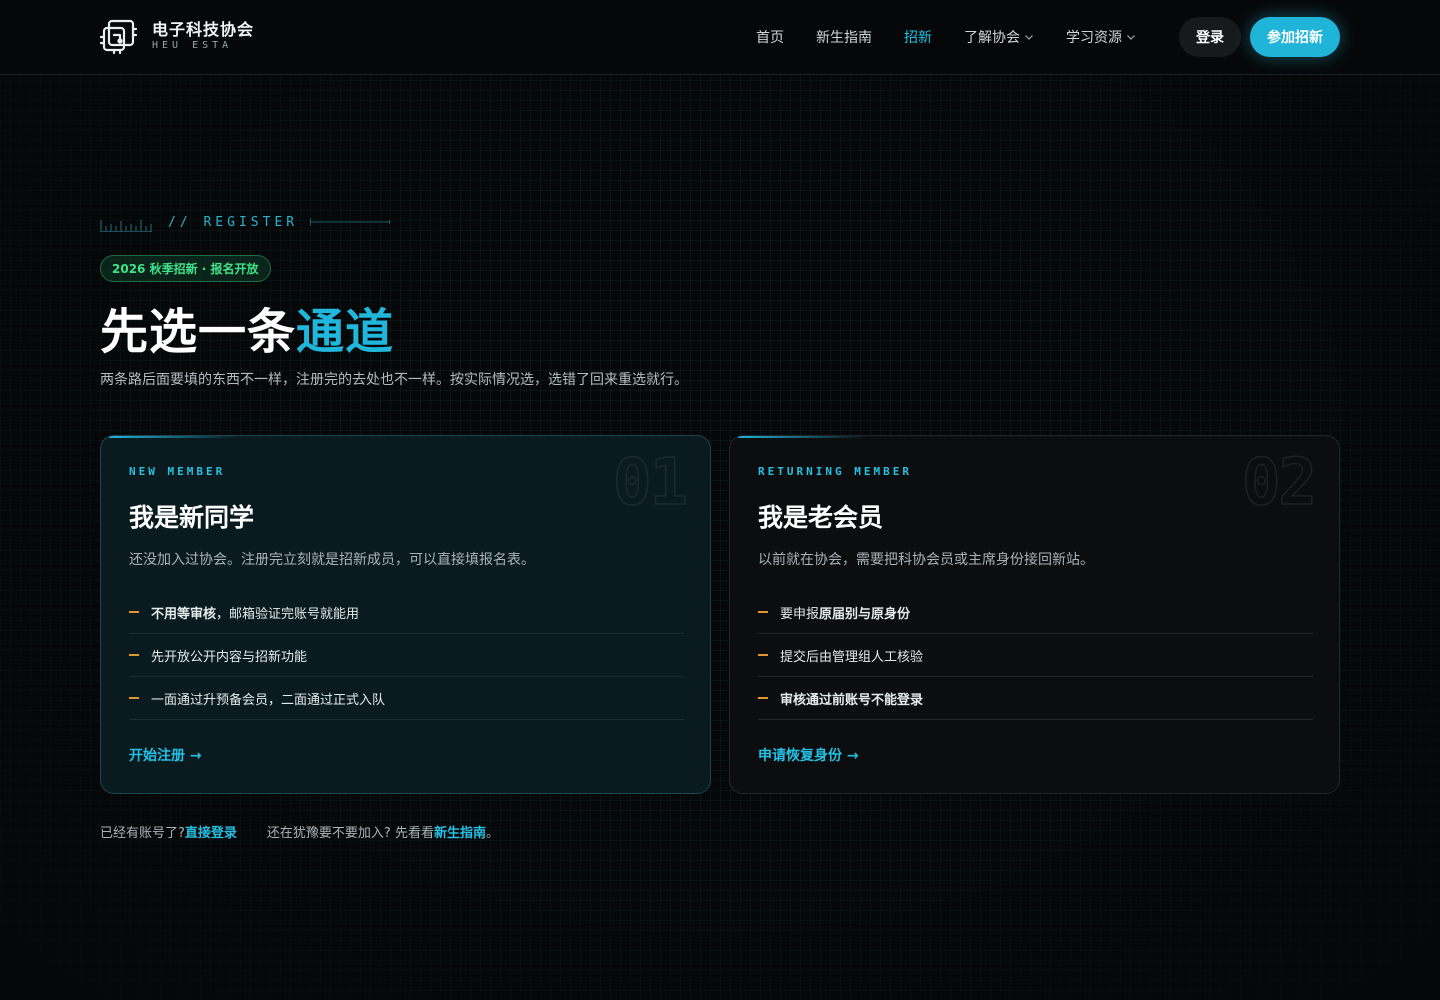  I want to click on freshman-guide-link: 新生指南, so click(460, 831).